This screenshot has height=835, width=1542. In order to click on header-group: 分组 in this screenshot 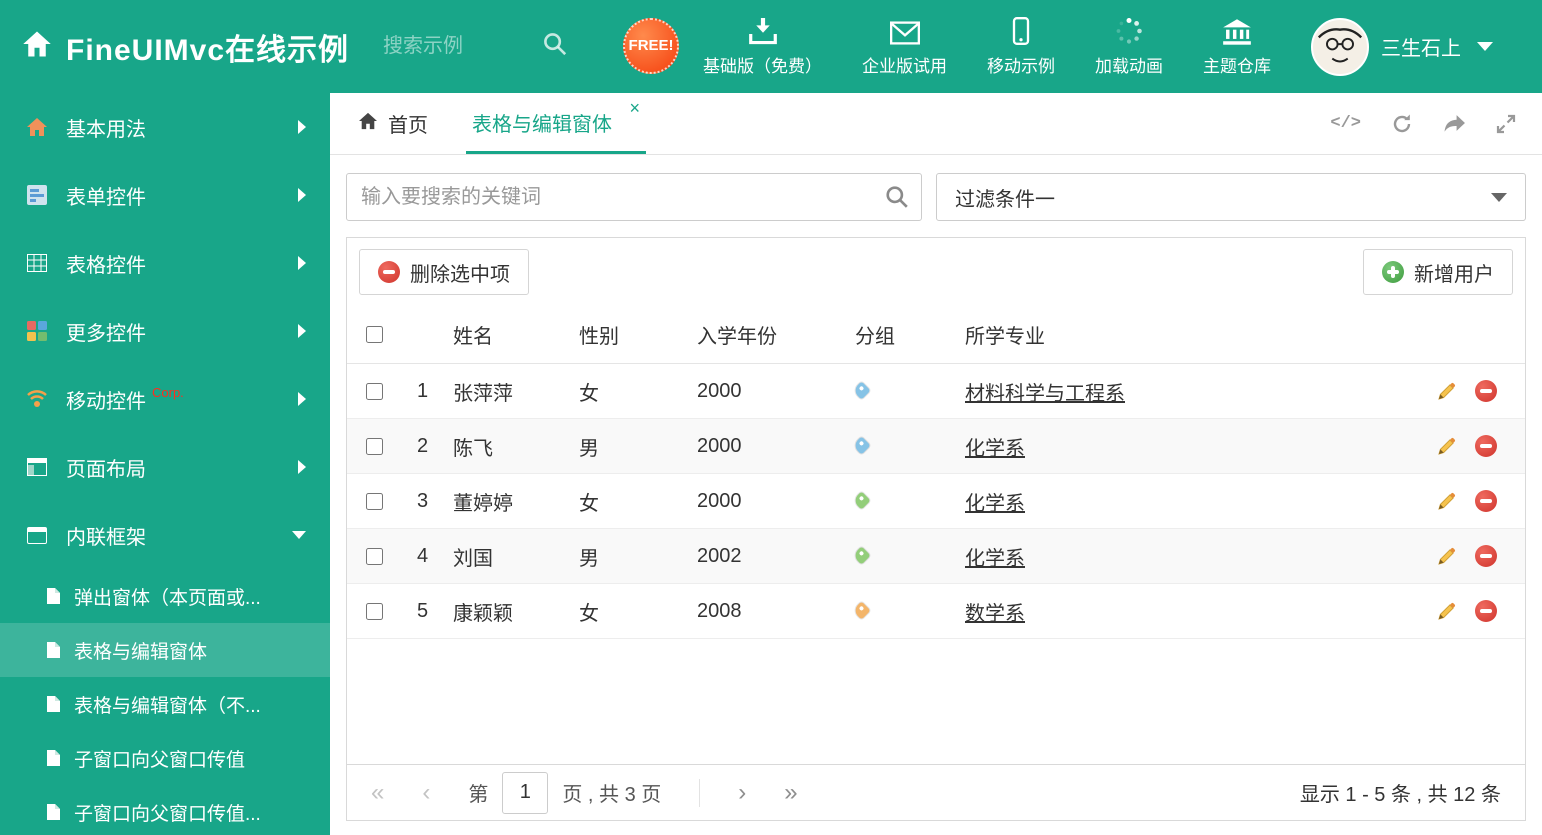, I will do `click(906, 334)`.